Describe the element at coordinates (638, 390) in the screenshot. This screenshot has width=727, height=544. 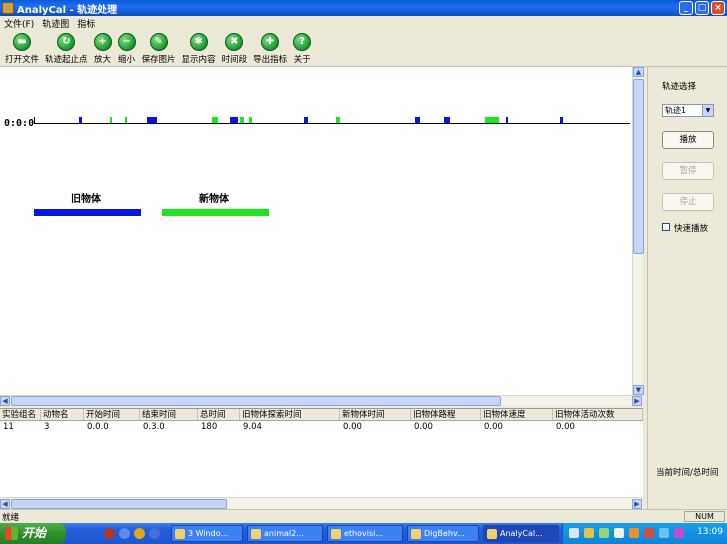
I see `scroll-down-icon: ▼` at that location.